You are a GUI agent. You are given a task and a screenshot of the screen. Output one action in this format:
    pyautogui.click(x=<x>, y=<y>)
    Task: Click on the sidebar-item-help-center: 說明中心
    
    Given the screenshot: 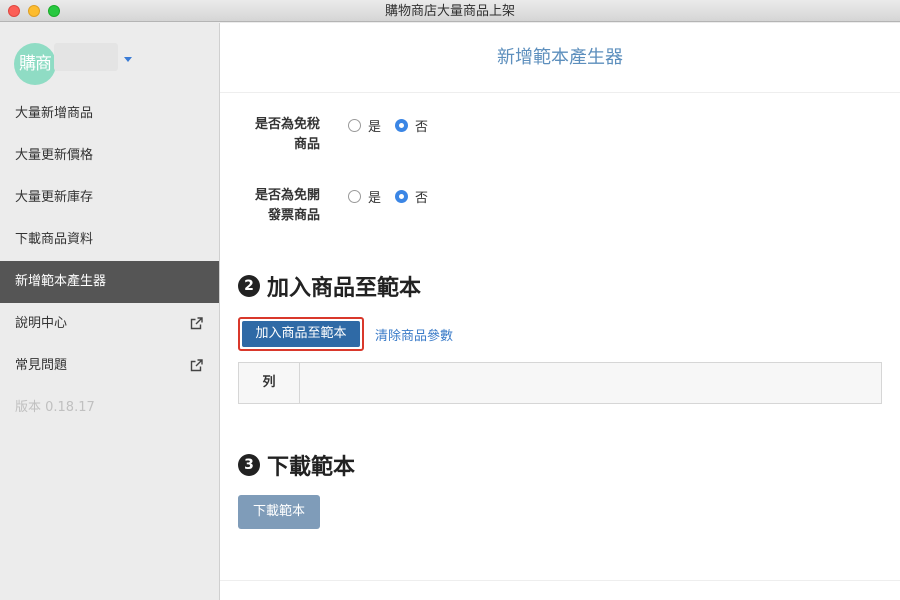 What is the action you would take?
    pyautogui.click(x=109, y=324)
    